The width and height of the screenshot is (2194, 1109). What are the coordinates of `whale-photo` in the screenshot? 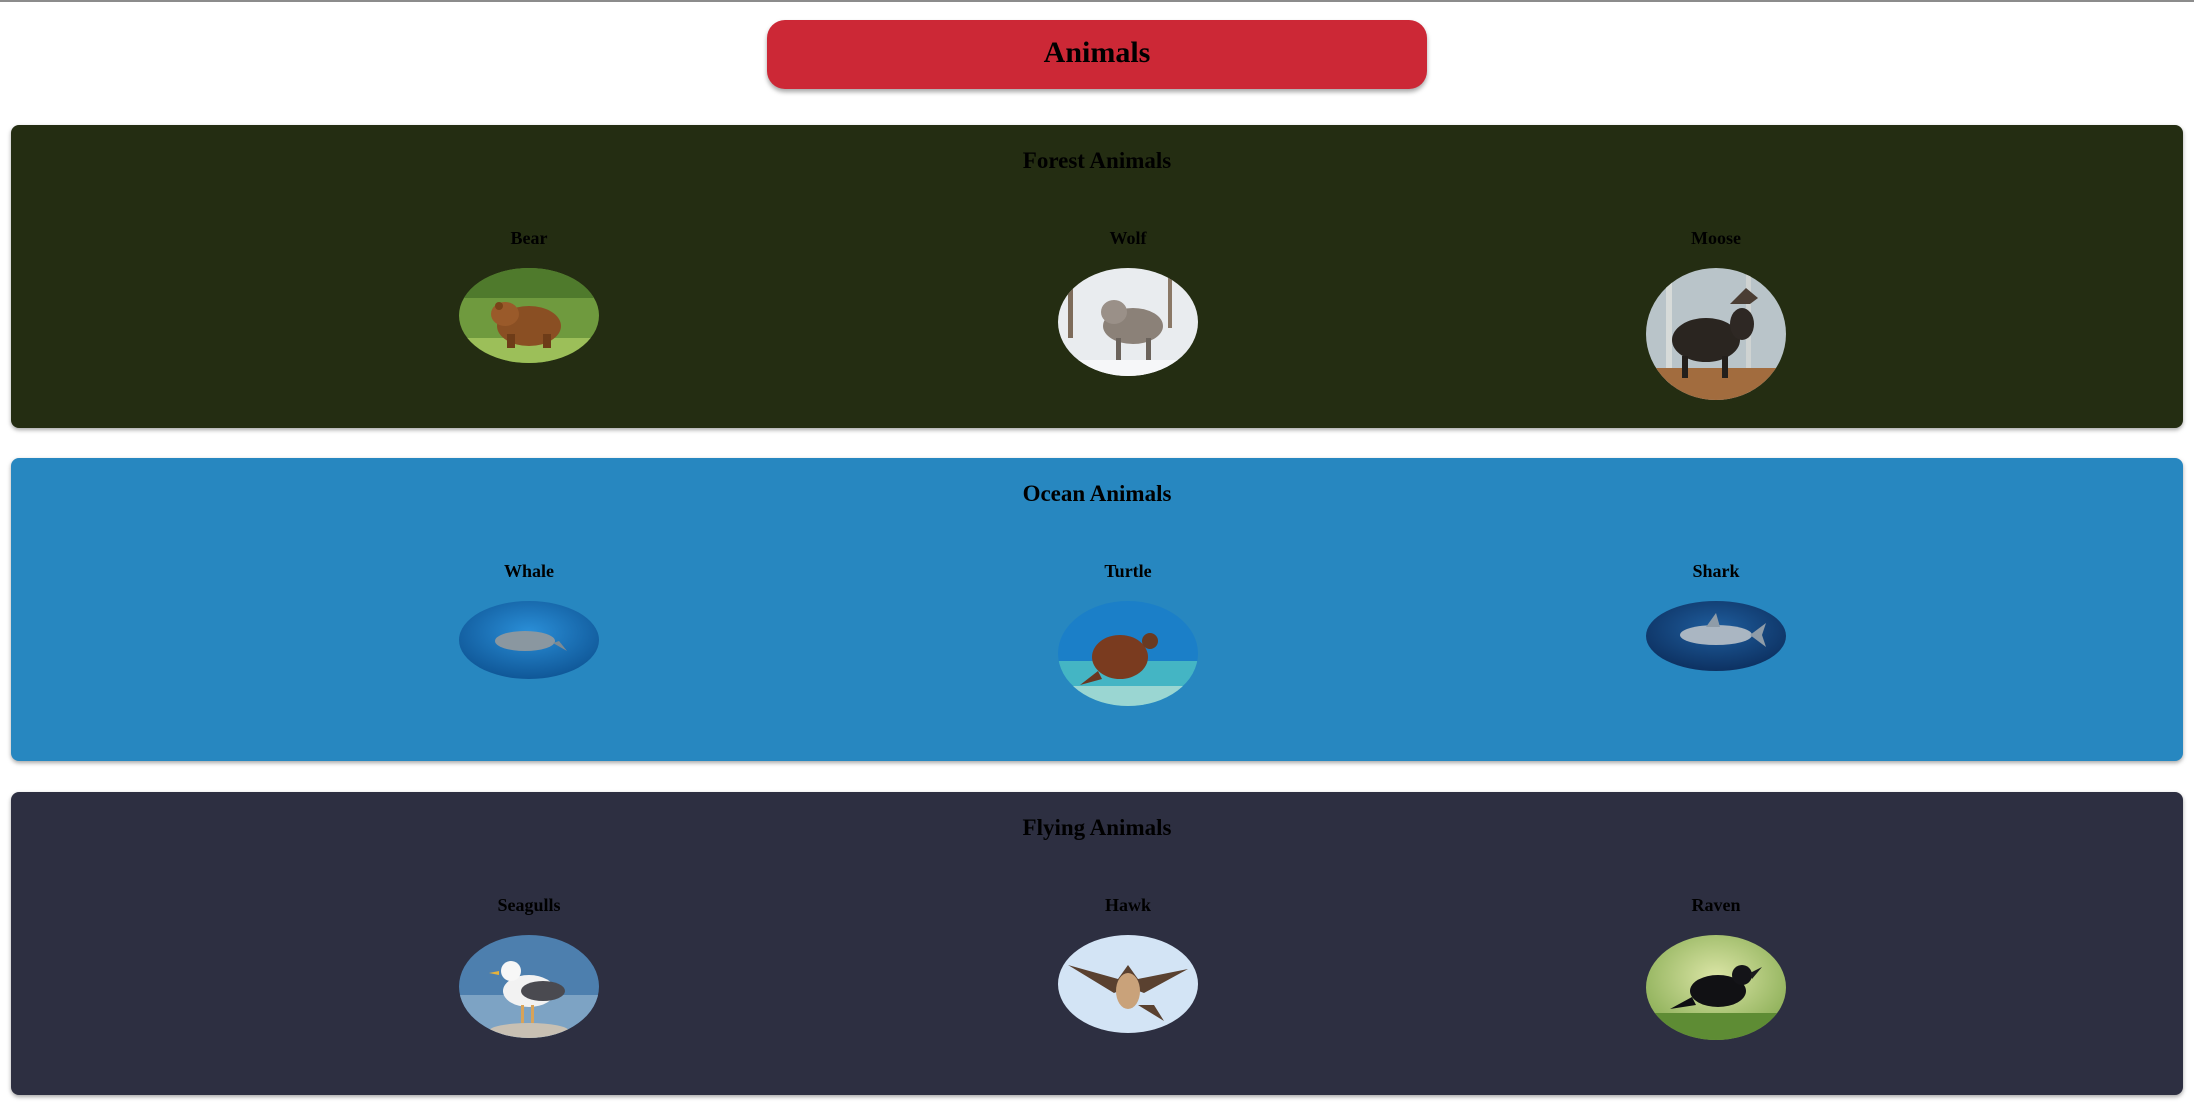 It's located at (529, 640).